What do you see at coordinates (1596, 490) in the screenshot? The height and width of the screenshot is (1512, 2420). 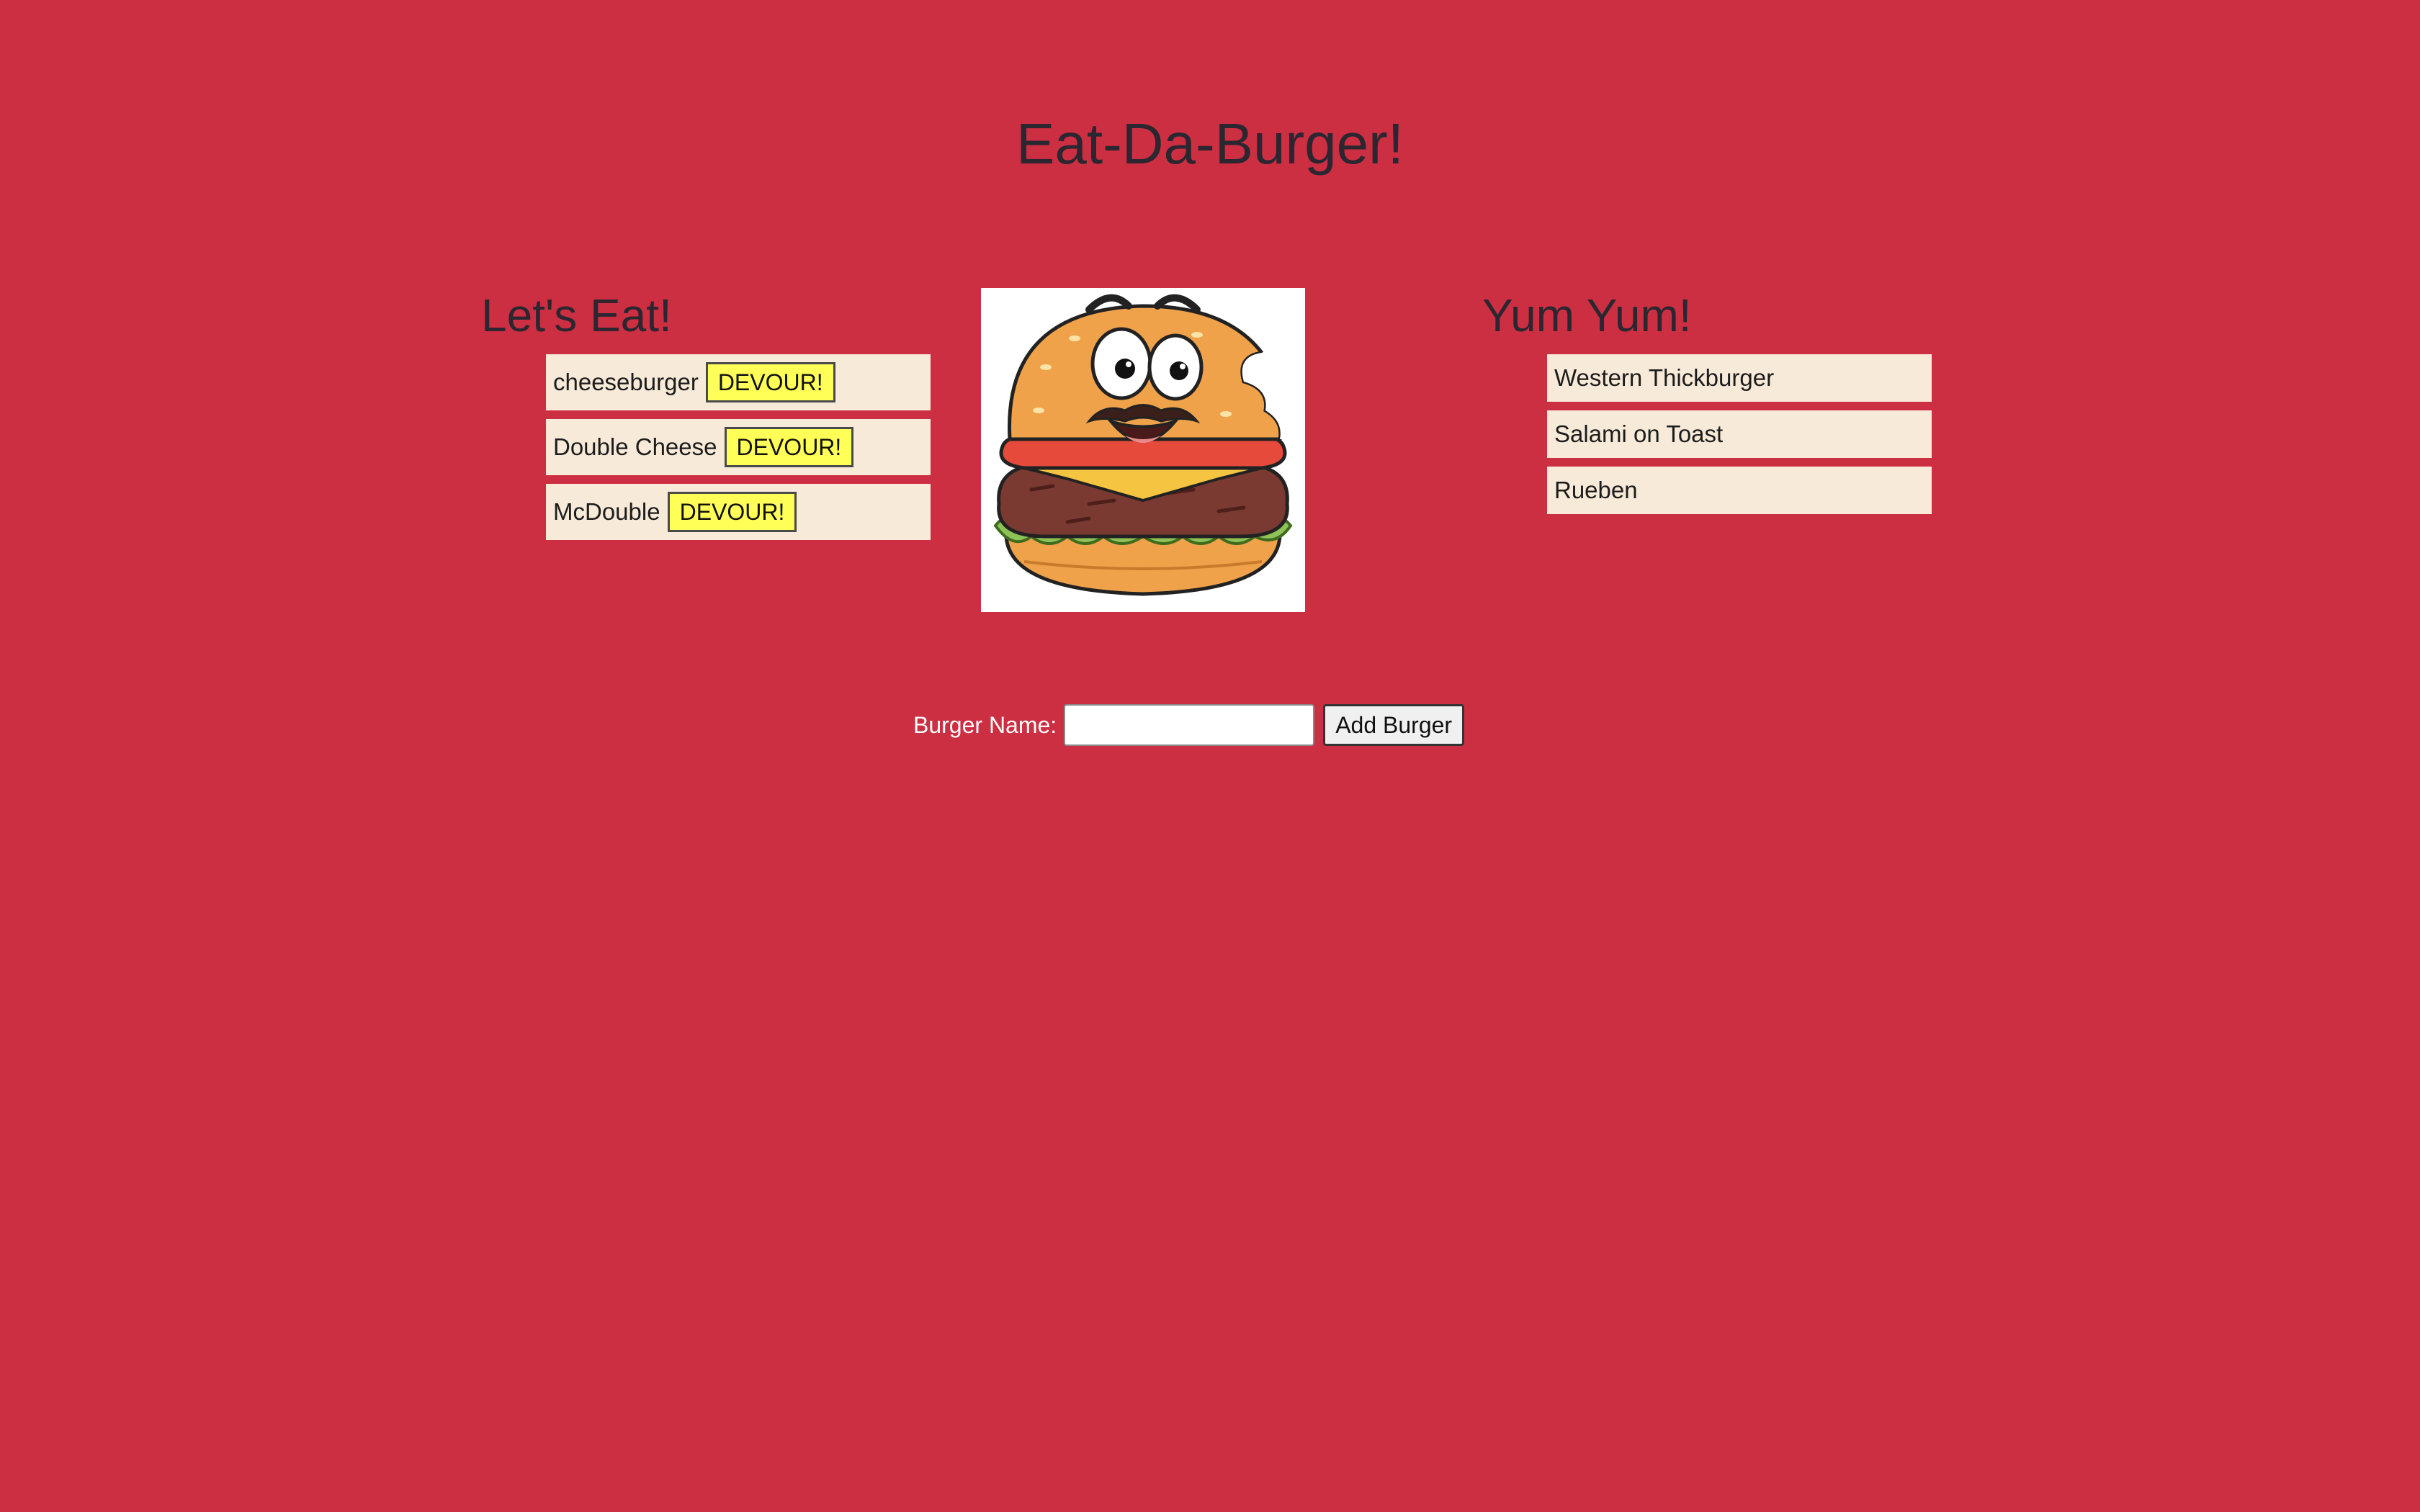 I see `burger-name: Rueben` at bounding box center [1596, 490].